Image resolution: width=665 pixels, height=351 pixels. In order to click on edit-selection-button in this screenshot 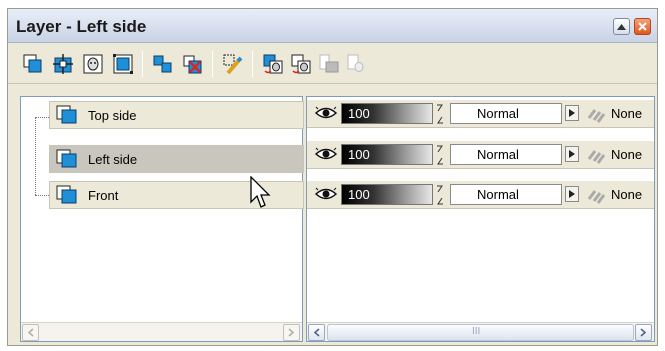, I will do `click(233, 64)`.